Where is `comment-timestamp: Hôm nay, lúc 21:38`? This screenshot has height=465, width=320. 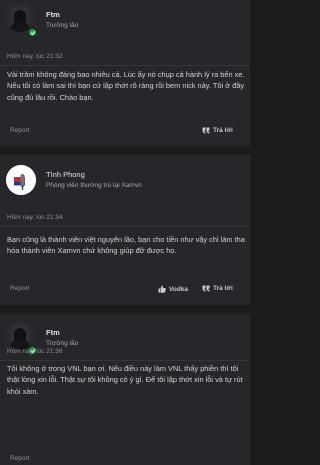 comment-timestamp: Hôm nay, lúc 21:38 is located at coordinates (35, 351).